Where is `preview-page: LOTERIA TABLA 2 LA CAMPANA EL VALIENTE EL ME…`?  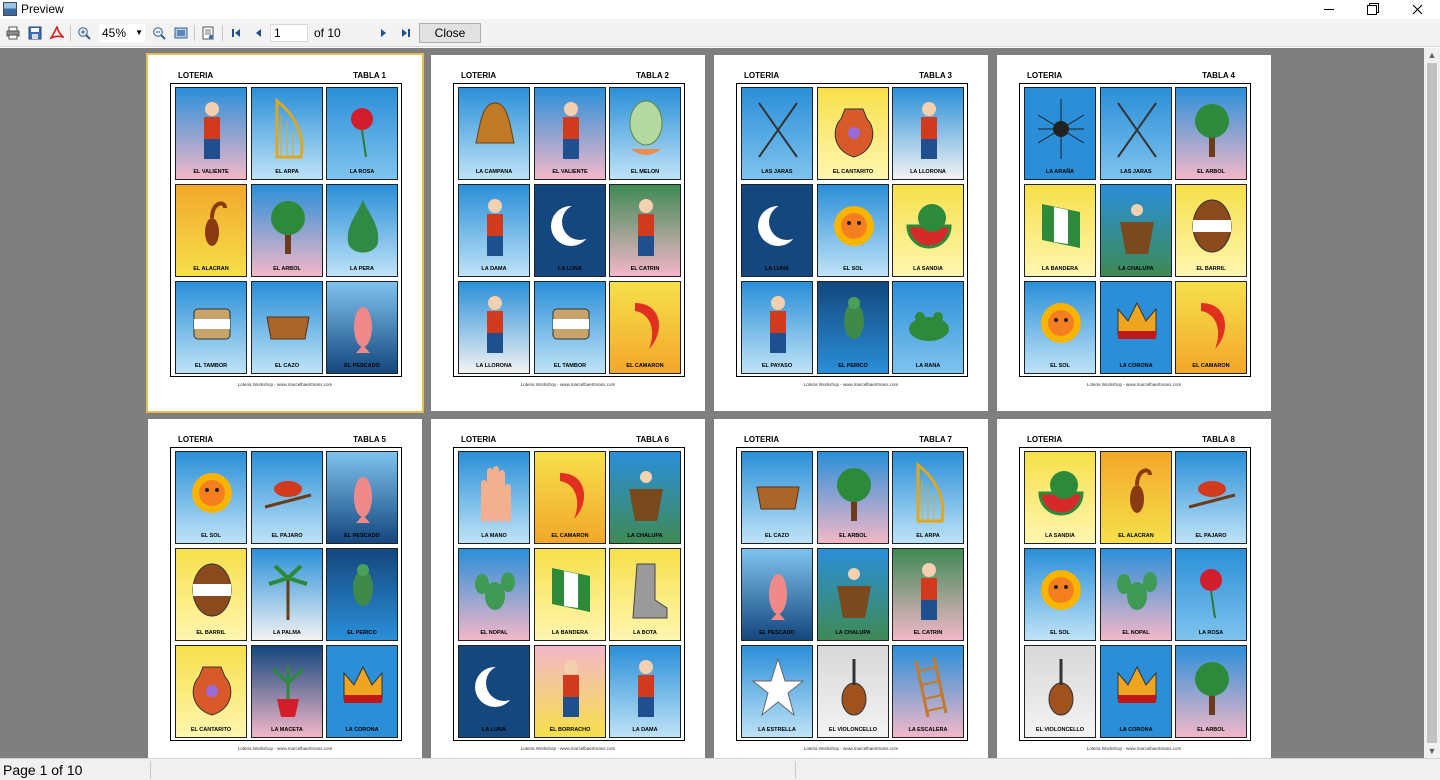 preview-page: LOTERIA TABLA 2 LA CAMPANA EL VALIENTE EL ME… is located at coordinates (568, 233).